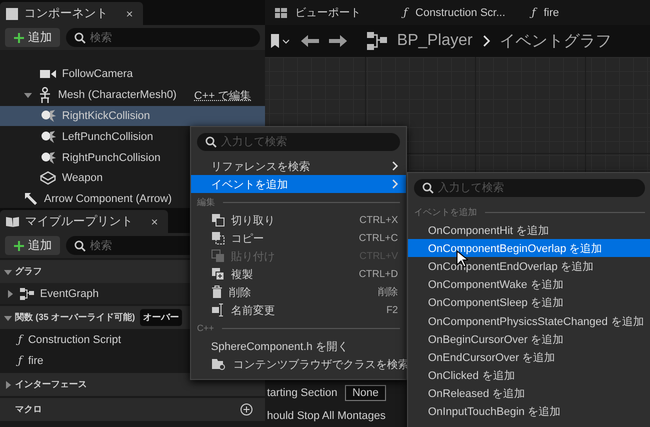 This screenshot has width=650, height=427. What do you see at coordinates (529, 412) in the screenshot?
I see `menu-item: OnInputTouchBegin を追加` at bounding box center [529, 412].